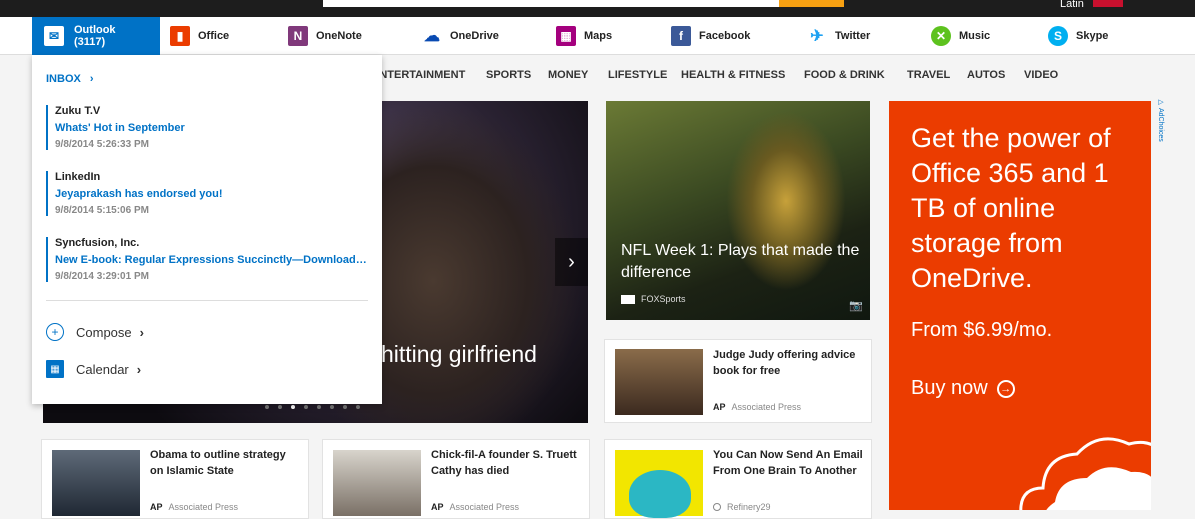 The height and width of the screenshot is (519, 1195). Describe the element at coordinates (1072, 5) in the screenshot. I see `language-label: Latin` at that location.